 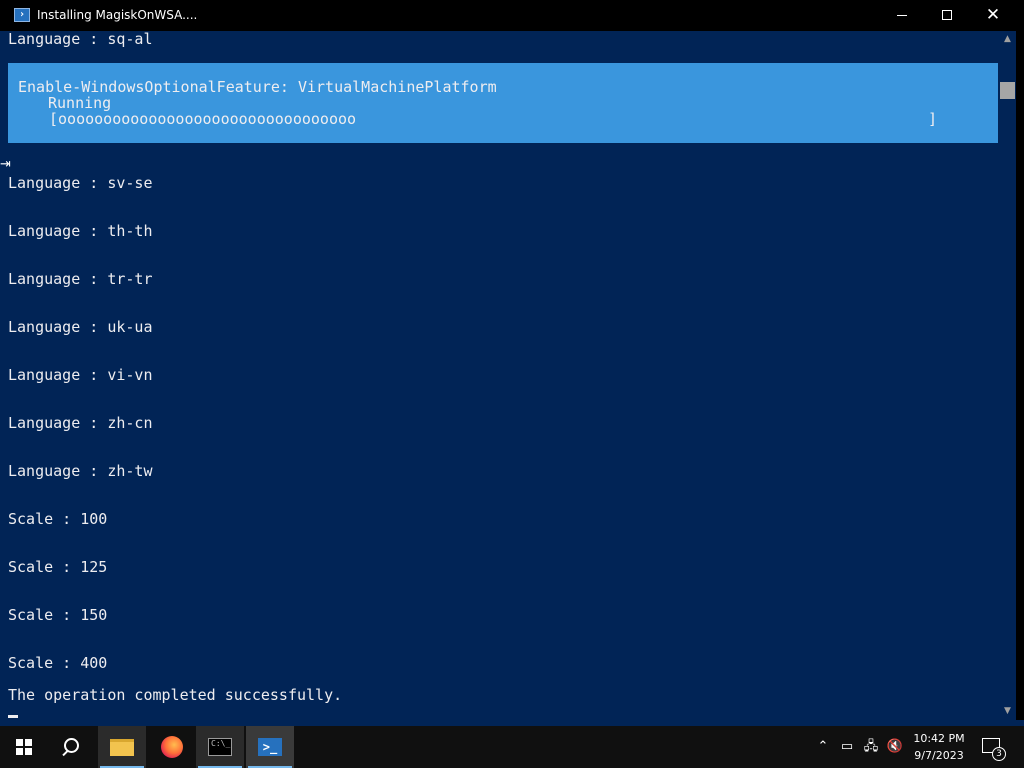 I want to click on start-button, so click(x=24, y=747).